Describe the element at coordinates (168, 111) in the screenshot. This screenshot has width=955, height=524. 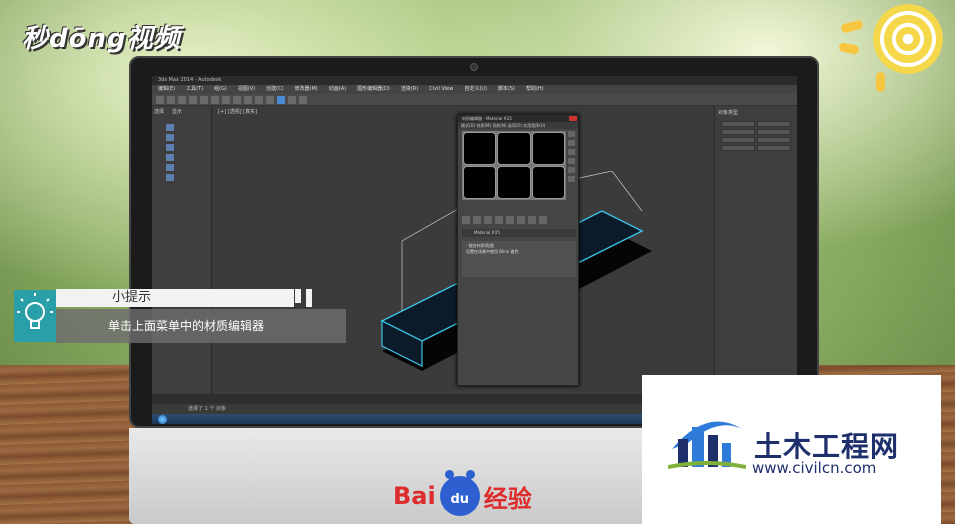
I see `scene-explorer-tabs: 选择 显示` at that location.